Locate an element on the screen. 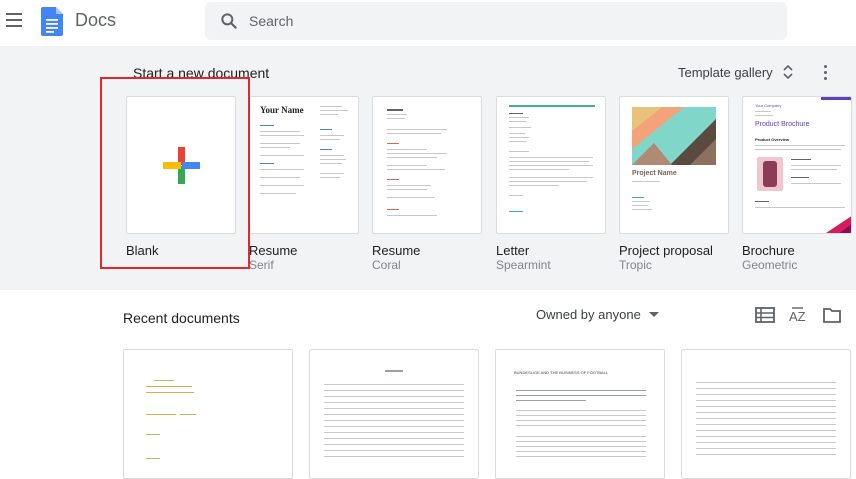 The image size is (856, 479). project-name-heading: Project Name is located at coordinates (654, 173).